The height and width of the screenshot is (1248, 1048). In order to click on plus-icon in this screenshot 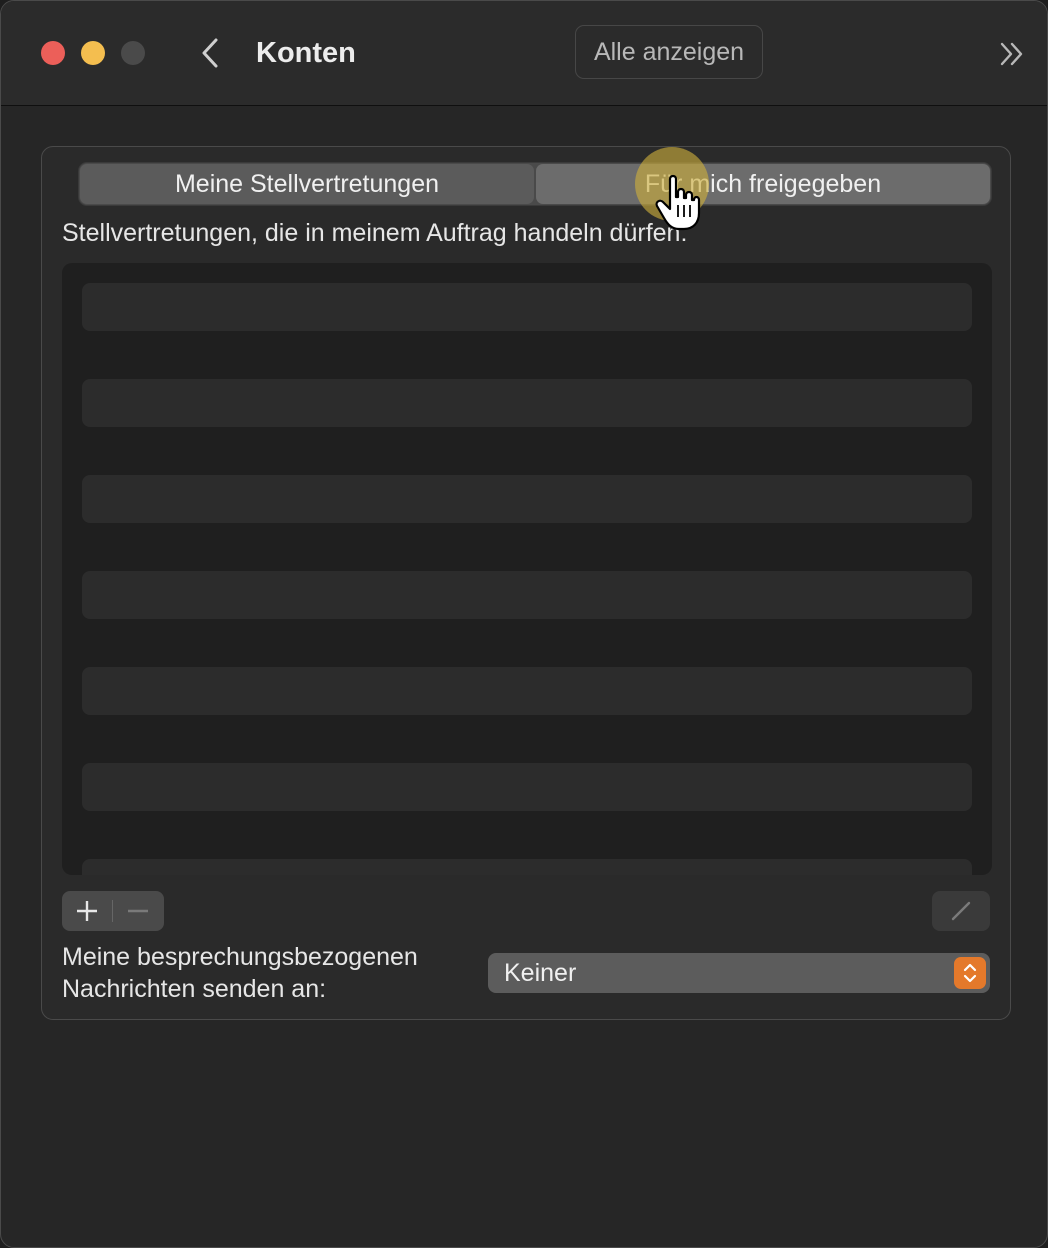, I will do `click(87, 911)`.